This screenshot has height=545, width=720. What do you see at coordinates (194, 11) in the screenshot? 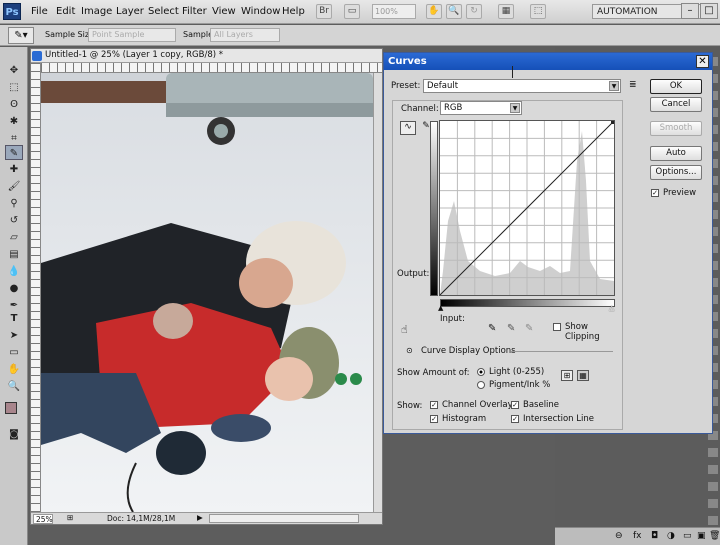
I see `menu-filter: Filter` at bounding box center [194, 11].